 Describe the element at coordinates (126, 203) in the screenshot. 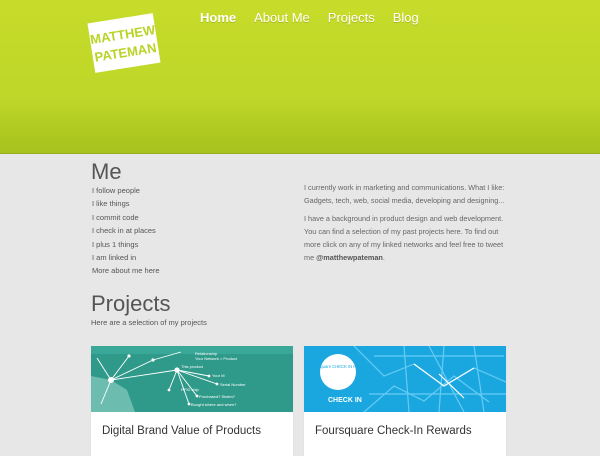

I see `me-link-like: I like things` at that location.